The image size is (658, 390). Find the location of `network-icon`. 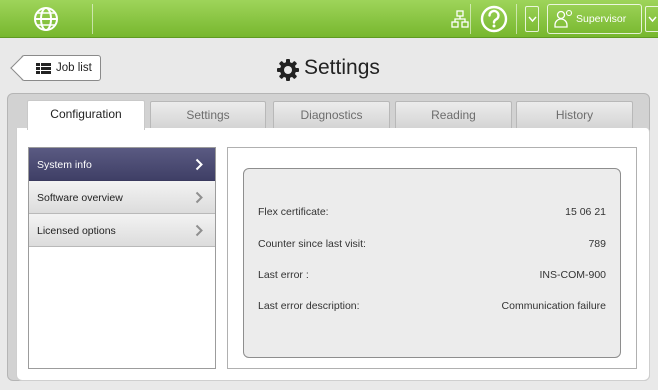

network-icon is located at coordinates (460, 19).